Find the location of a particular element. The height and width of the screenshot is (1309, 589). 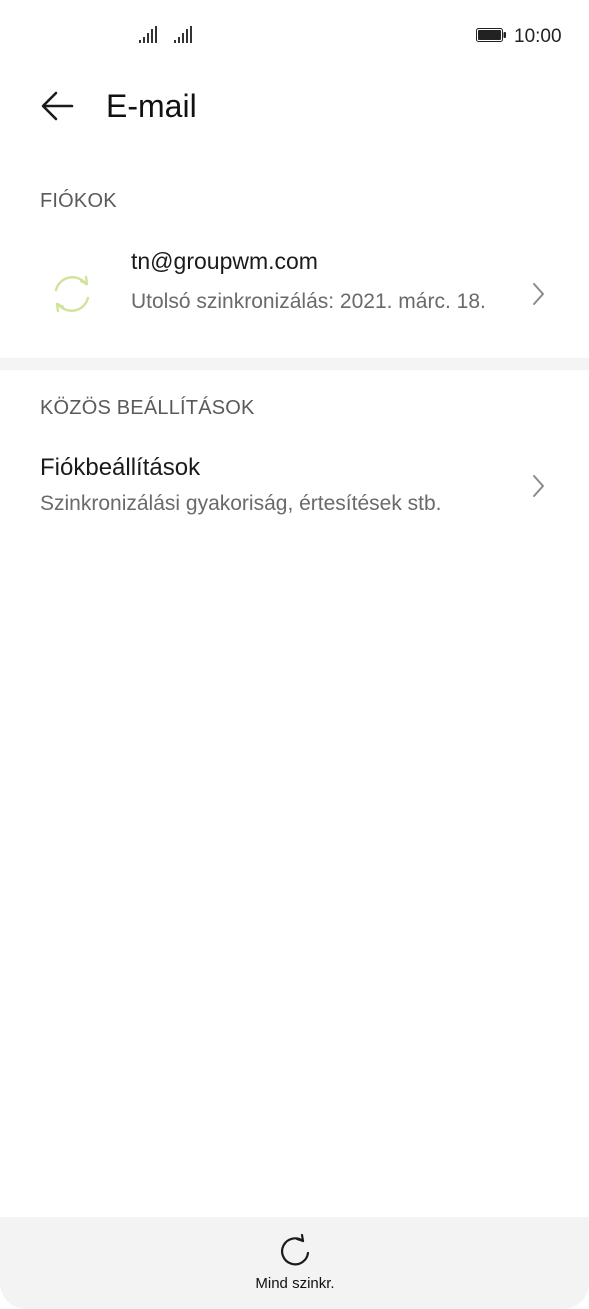

sync-all-label: Mind szinkr. is located at coordinates (295, 1283).